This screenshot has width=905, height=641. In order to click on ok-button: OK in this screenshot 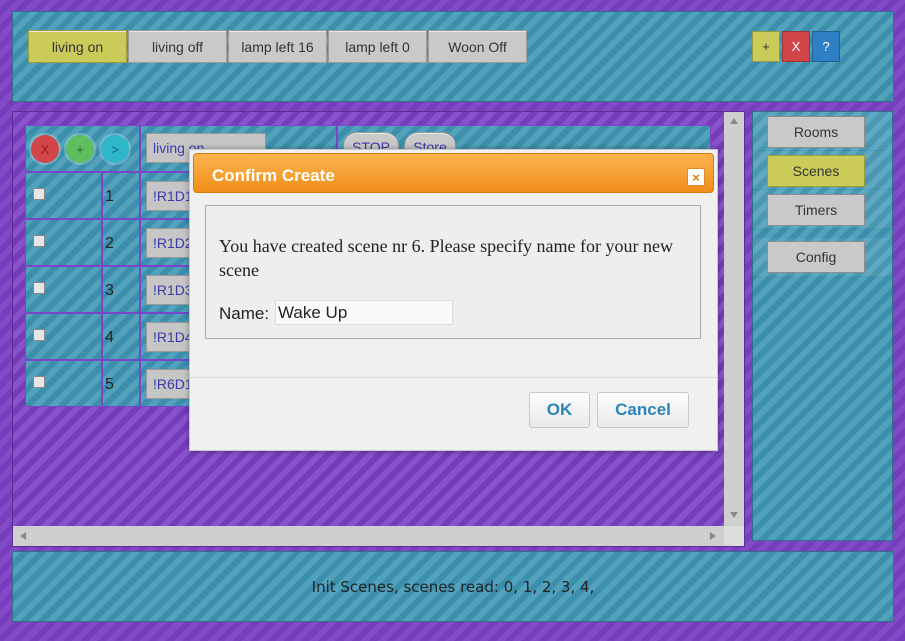, I will do `click(559, 410)`.